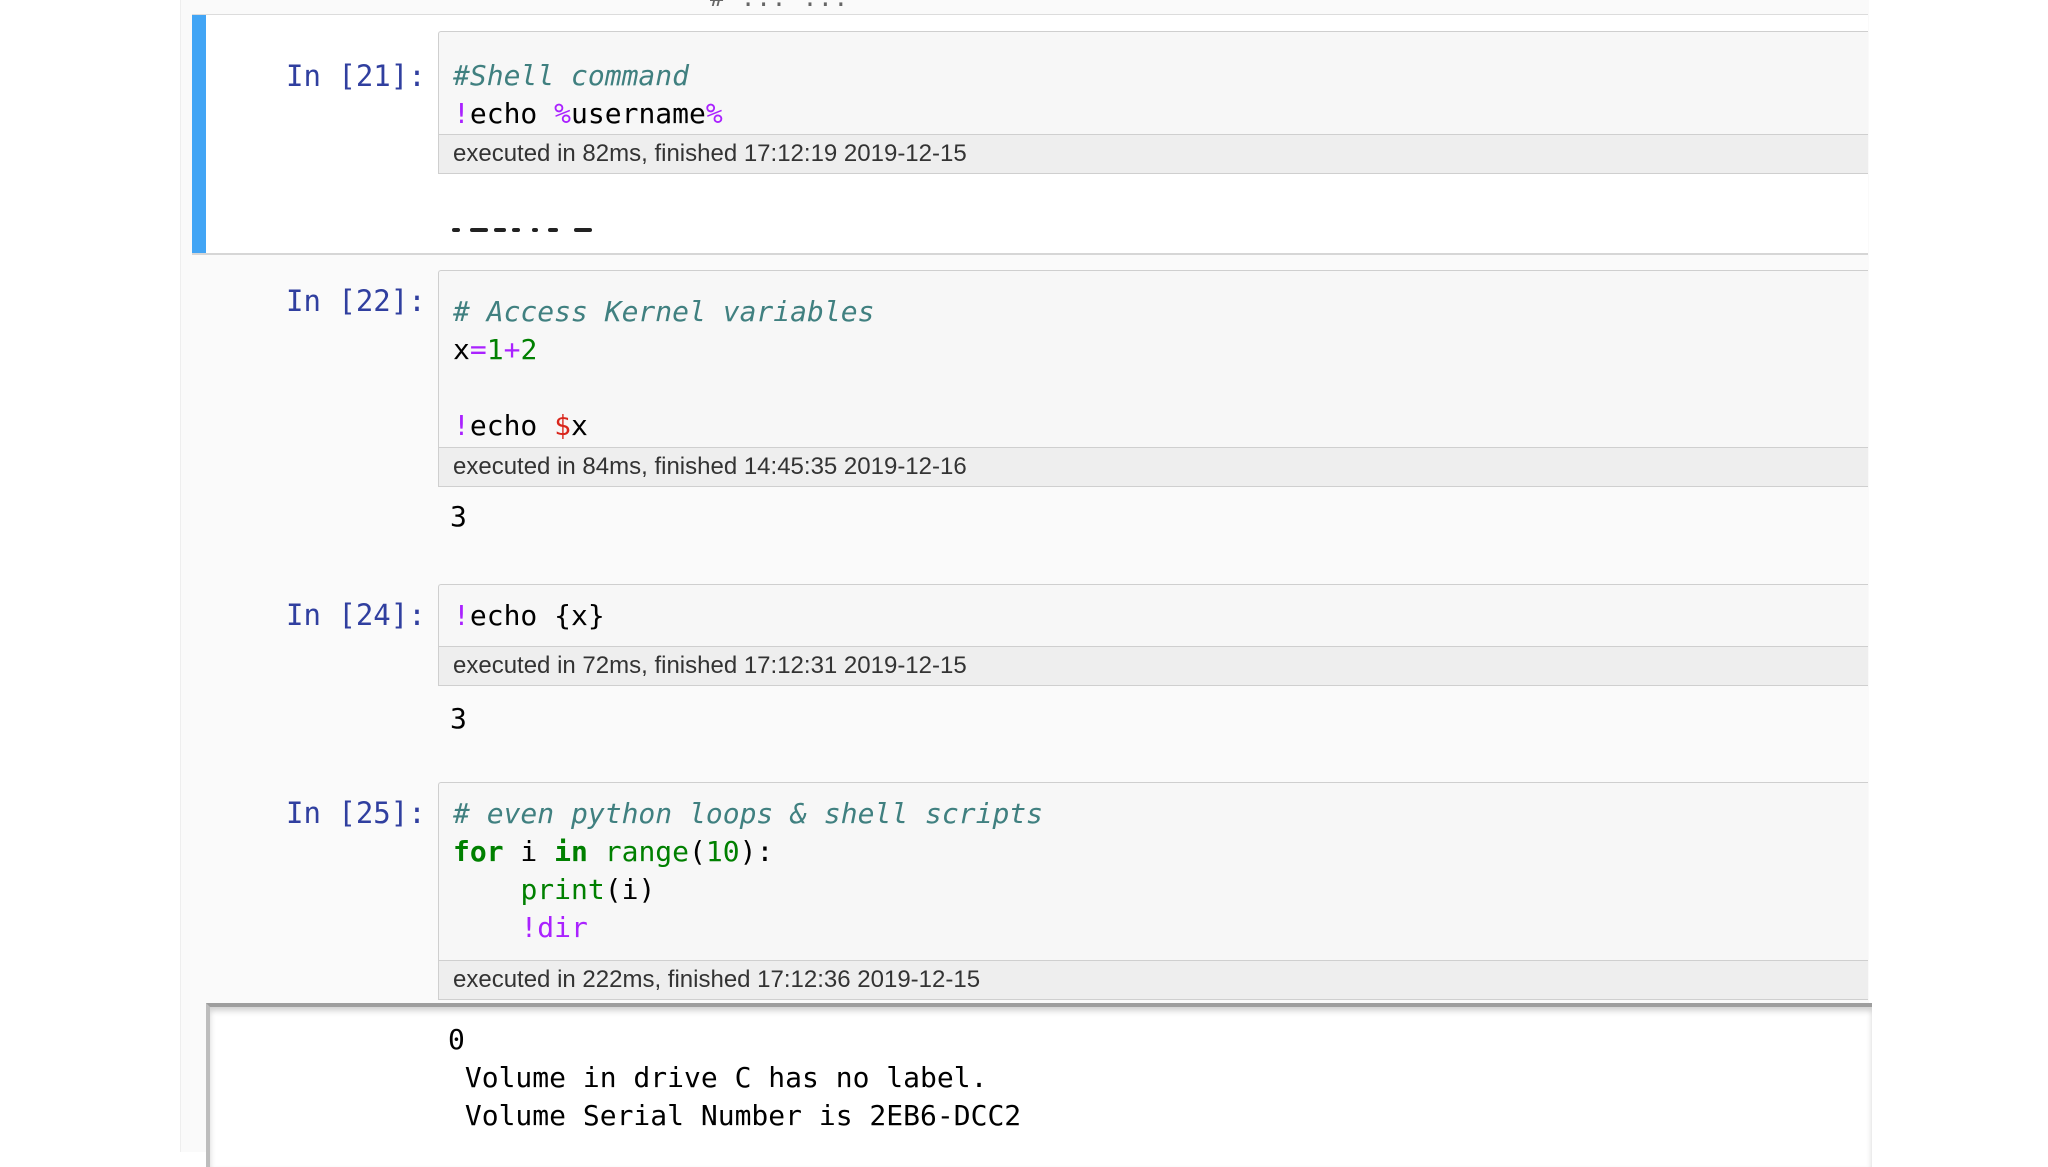 This screenshot has width=2048, height=1167. I want to click on code-line: # even python loops & shell scripts, so click(1153, 814).